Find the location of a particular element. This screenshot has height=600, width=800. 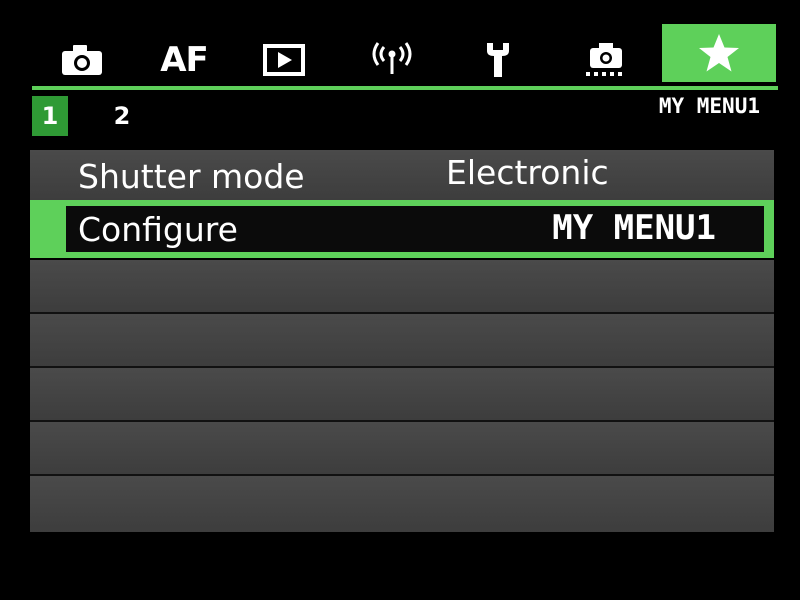

play-icon is located at coordinates (284, 60).